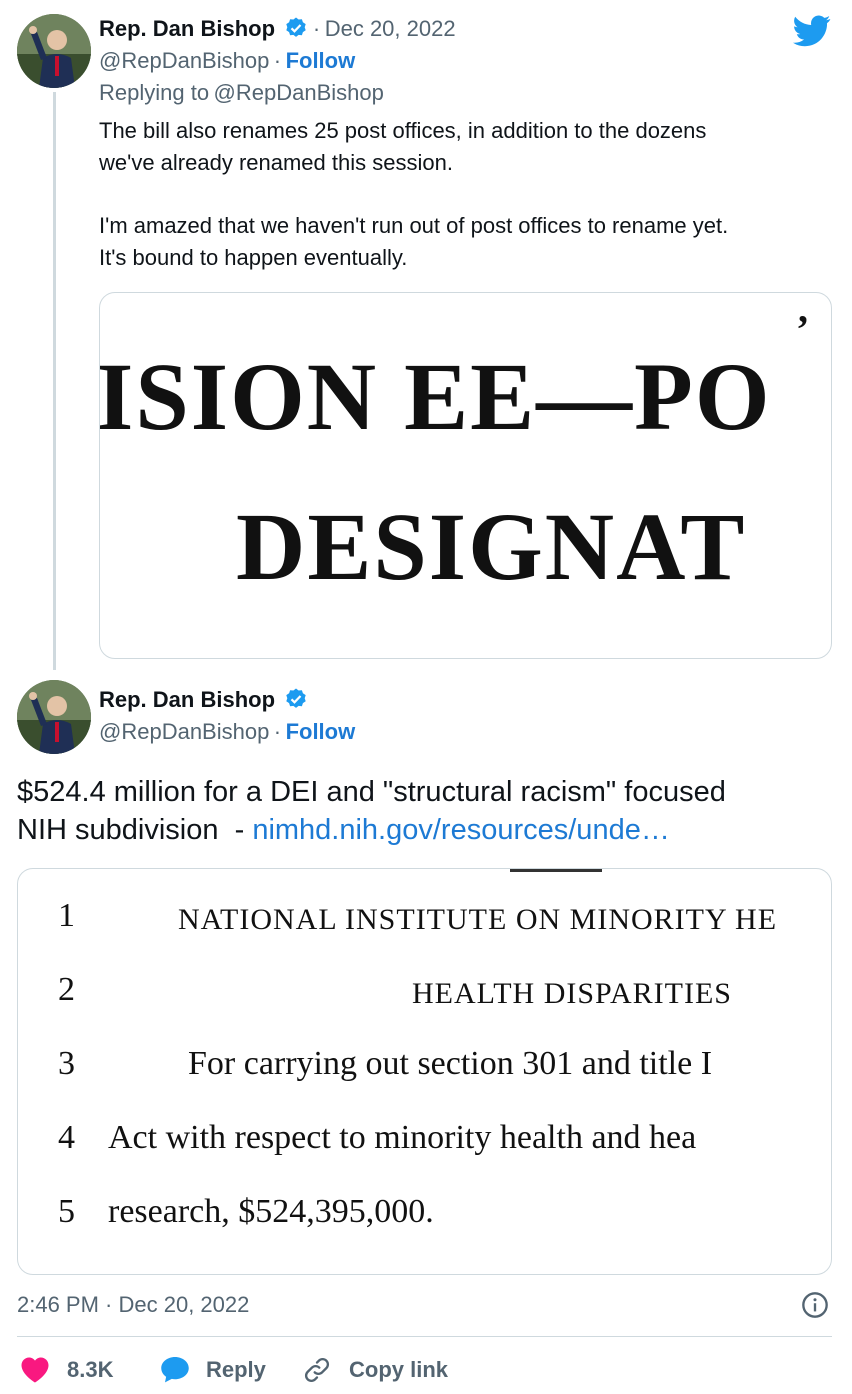 The height and width of the screenshot is (1394, 852). I want to click on reply-bubble-icon, so click(175, 1370).